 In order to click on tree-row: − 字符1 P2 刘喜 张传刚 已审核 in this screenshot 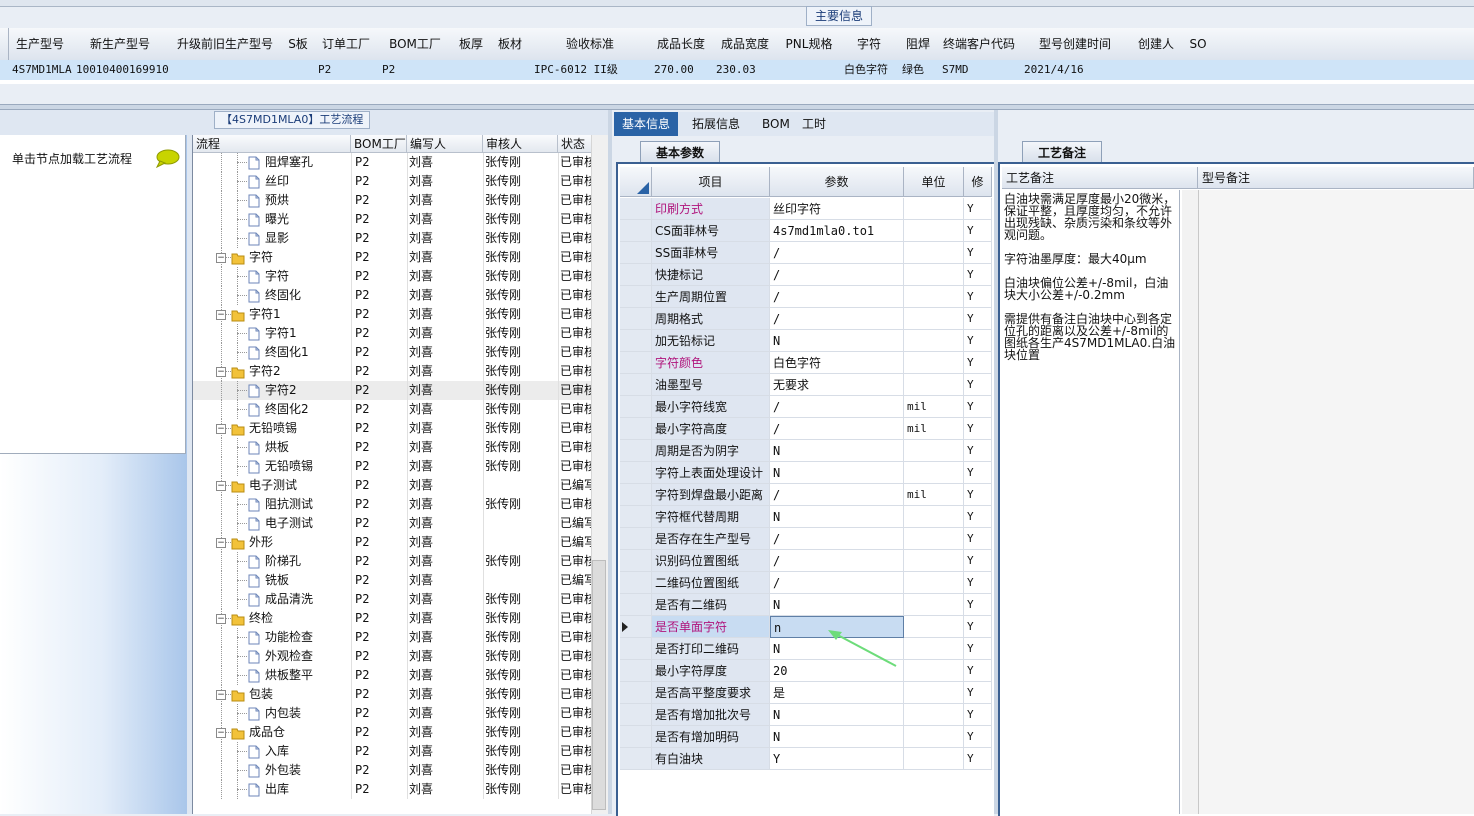, I will do `click(393, 314)`.